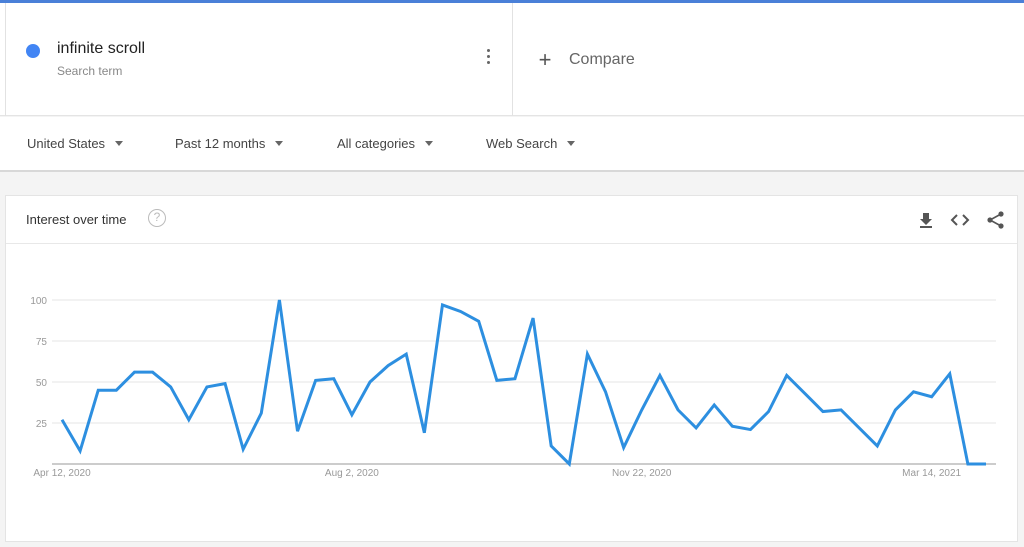 This screenshot has height=547, width=1024. What do you see at coordinates (42, 424) in the screenshot?
I see `y-tick-label: 25` at bounding box center [42, 424].